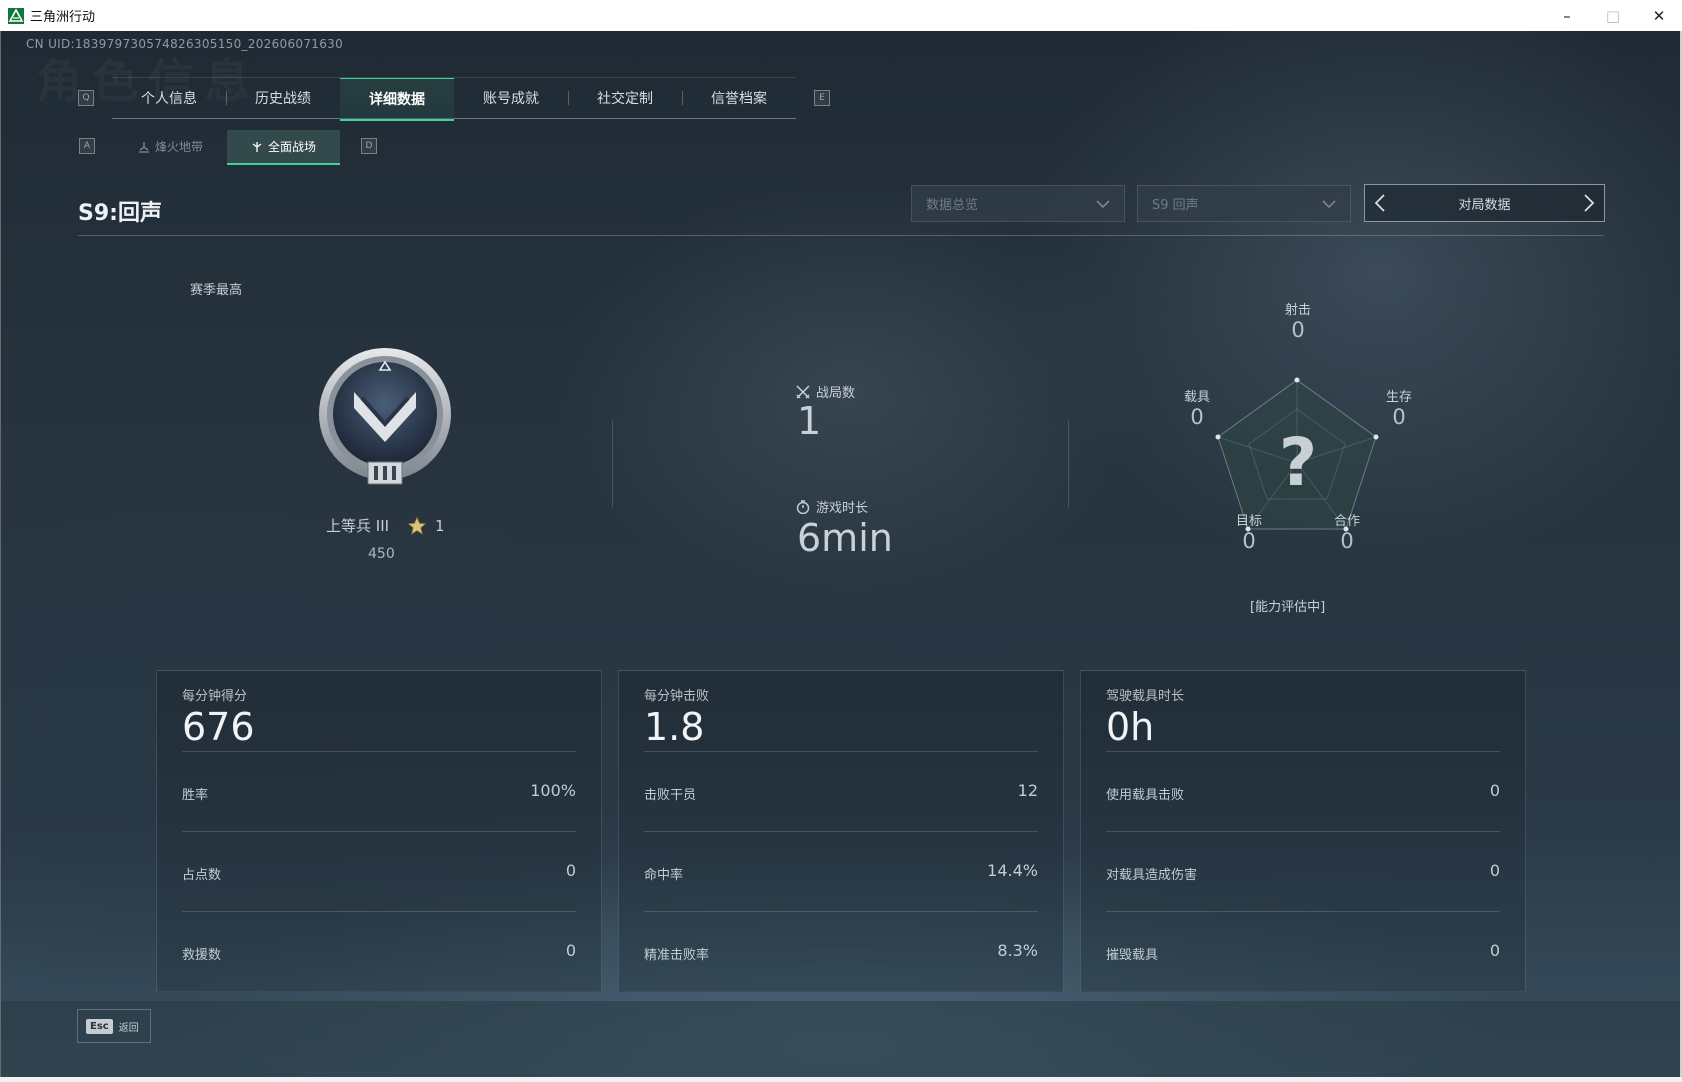 This screenshot has height=1082, width=1682. Describe the element at coordinates (143, 147) in the screenshot. I see `extraction-mode-icon` at that location.